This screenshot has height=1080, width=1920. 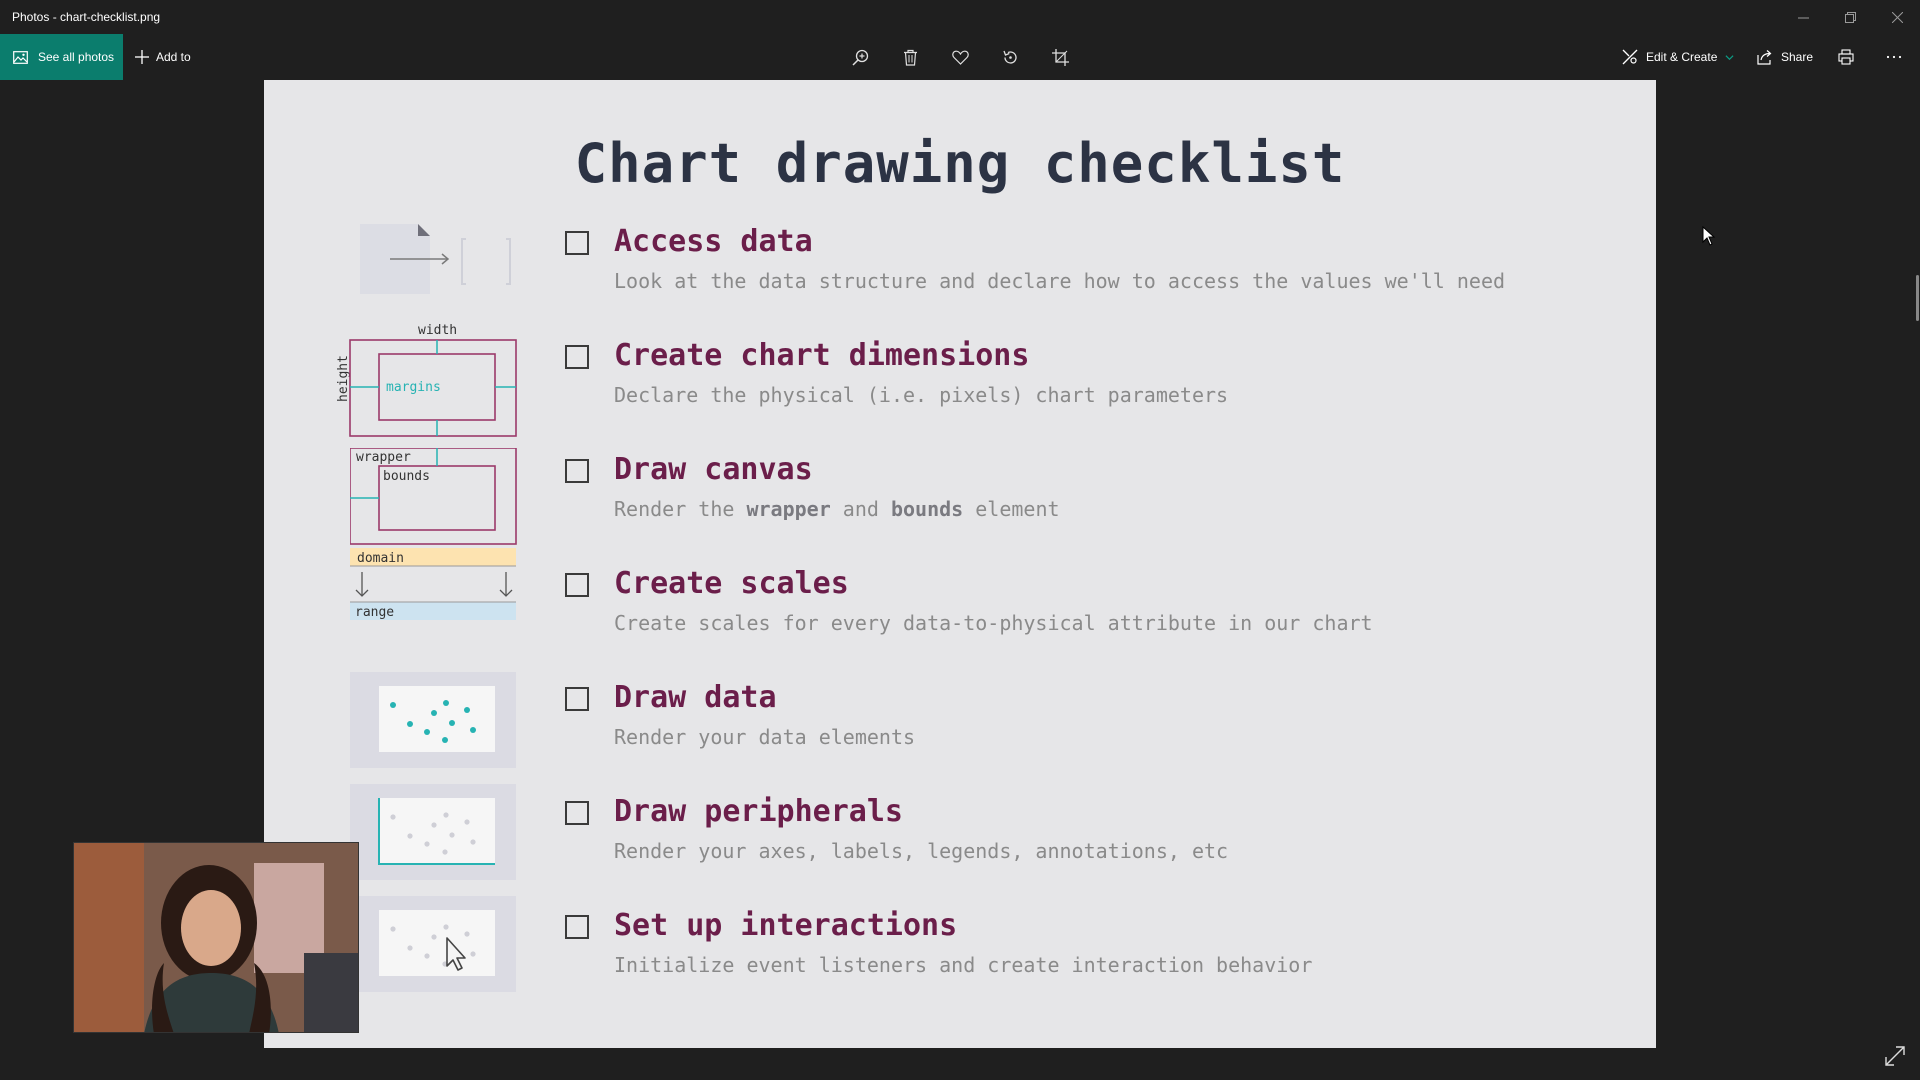 What do you see at coordinates (765, 737) in the screenshot?
I see `item-description: Render your data elements` at bounding box center [765, 737].